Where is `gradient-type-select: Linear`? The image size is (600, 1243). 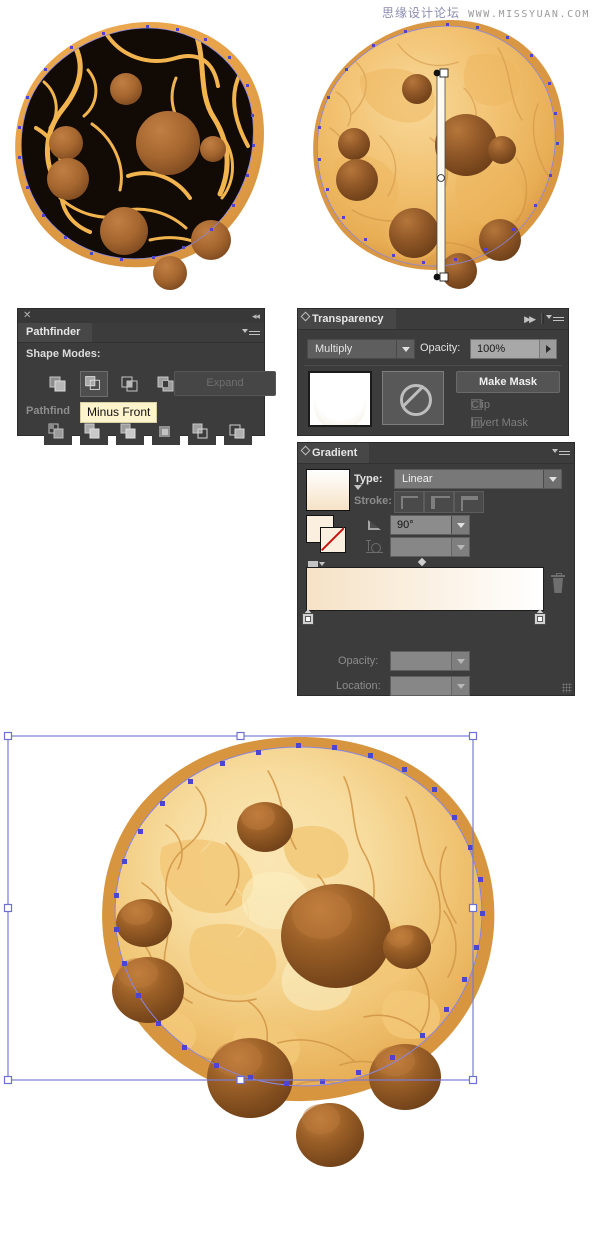 gradient-type-select: Linear is located at coordinates (478, 479).